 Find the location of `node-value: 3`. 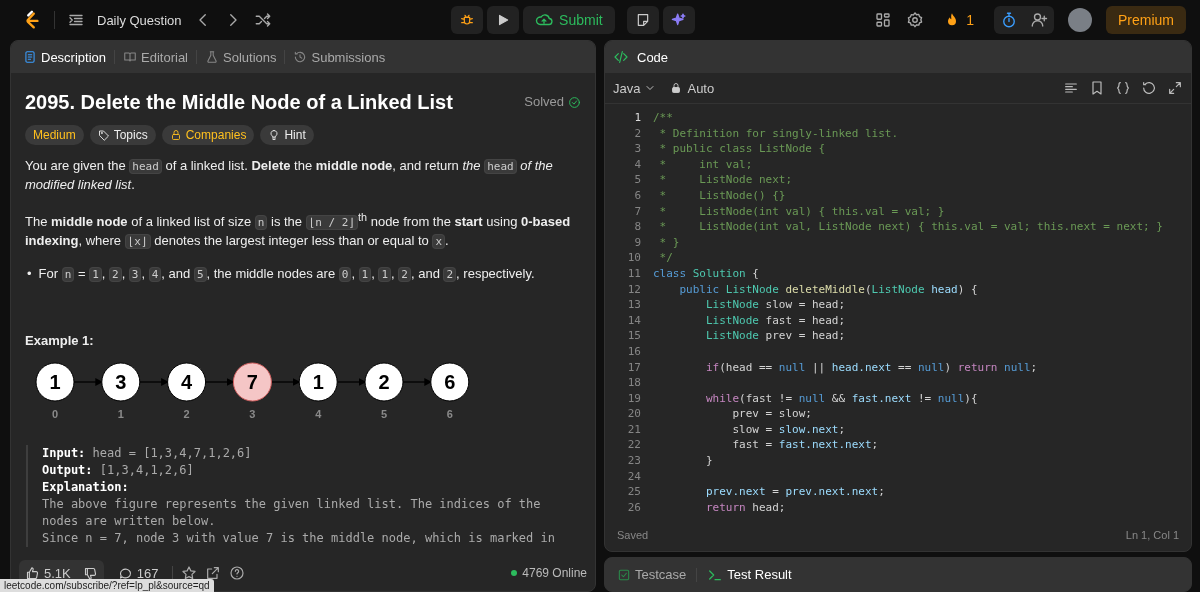

node-value: 3 is located at coordinates (121, 382).